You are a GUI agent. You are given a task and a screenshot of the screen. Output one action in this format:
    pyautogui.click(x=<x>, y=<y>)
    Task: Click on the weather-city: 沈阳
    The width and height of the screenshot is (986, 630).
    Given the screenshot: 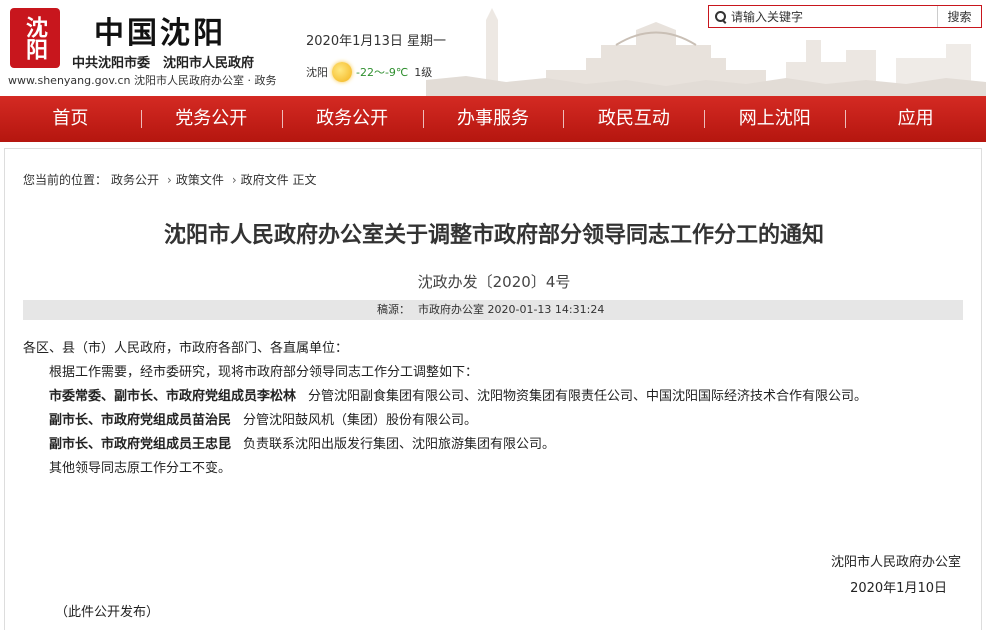 What is the action you would take?
    pyautogui.click(x=317, y=72)
    